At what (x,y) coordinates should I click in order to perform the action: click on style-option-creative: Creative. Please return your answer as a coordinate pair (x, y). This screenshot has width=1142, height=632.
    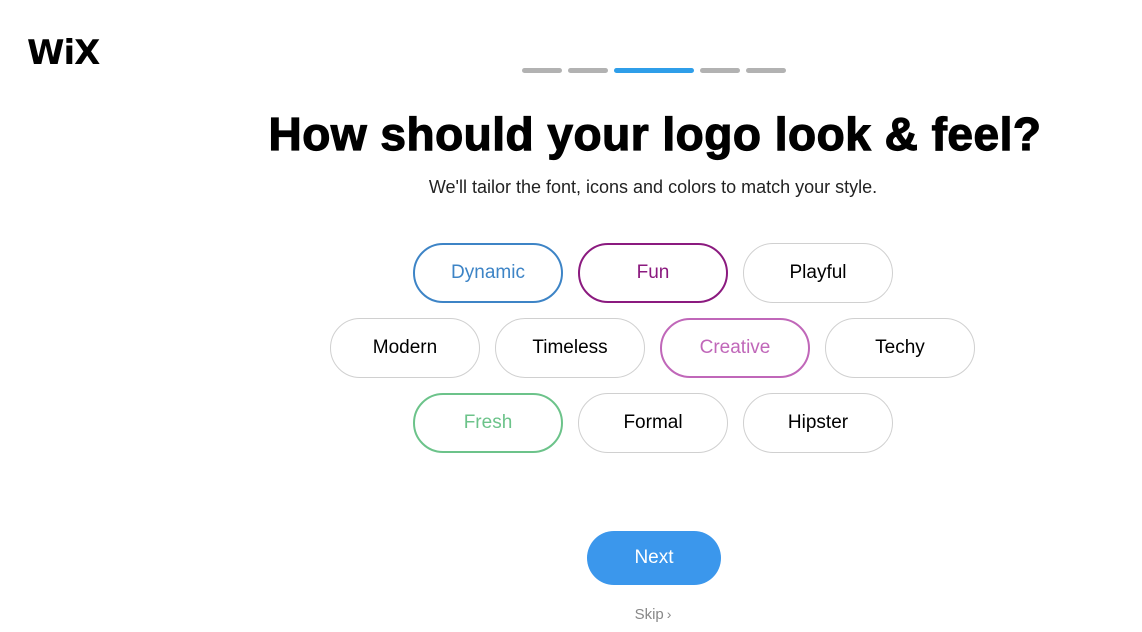
    Looking at the image, I should click on (735, 348).